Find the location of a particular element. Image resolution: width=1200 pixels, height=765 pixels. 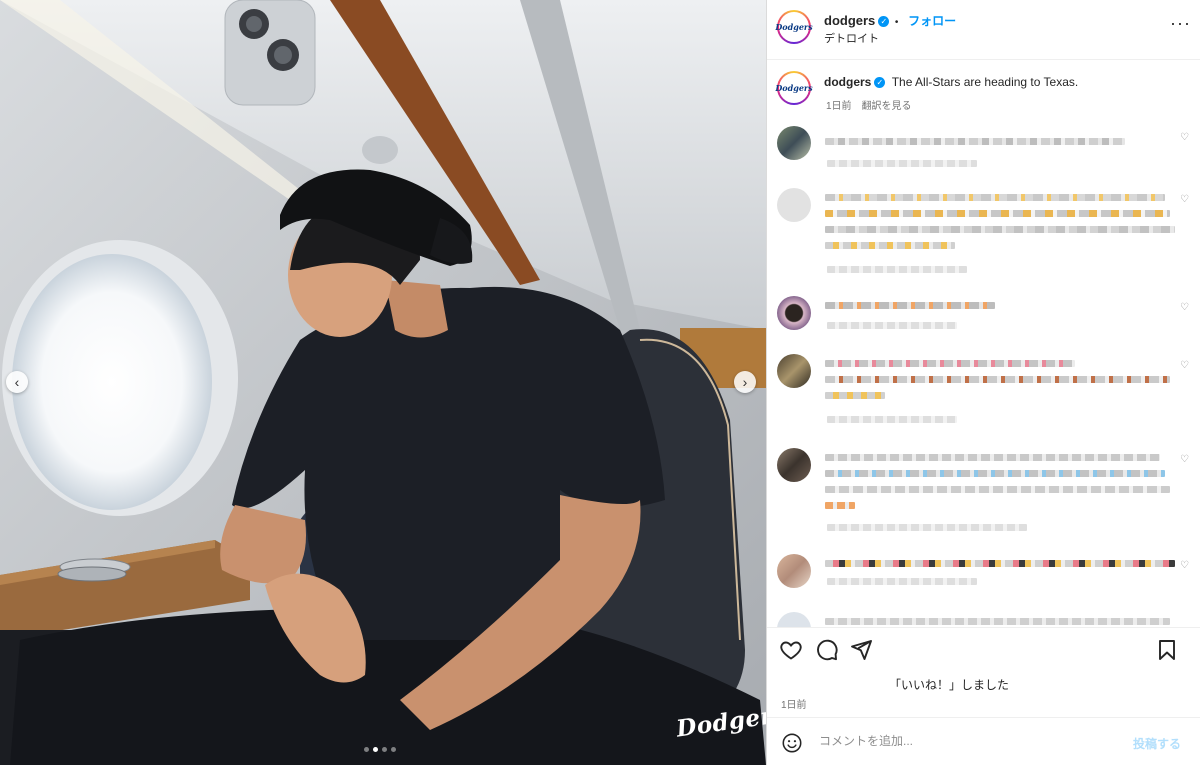

chevron-right-icon: › is located at coordinates (745, 382).